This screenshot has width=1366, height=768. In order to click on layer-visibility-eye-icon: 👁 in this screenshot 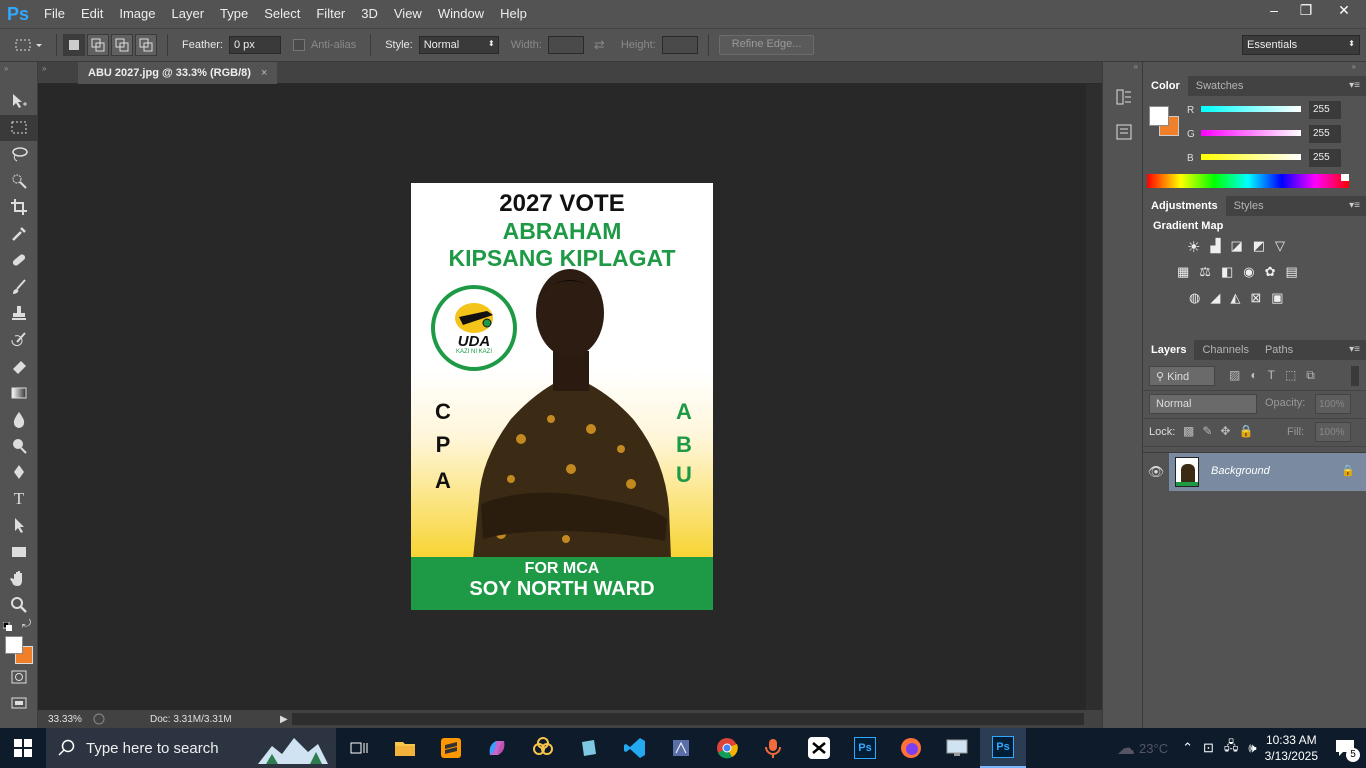, I will do `click(1156, 472)`.